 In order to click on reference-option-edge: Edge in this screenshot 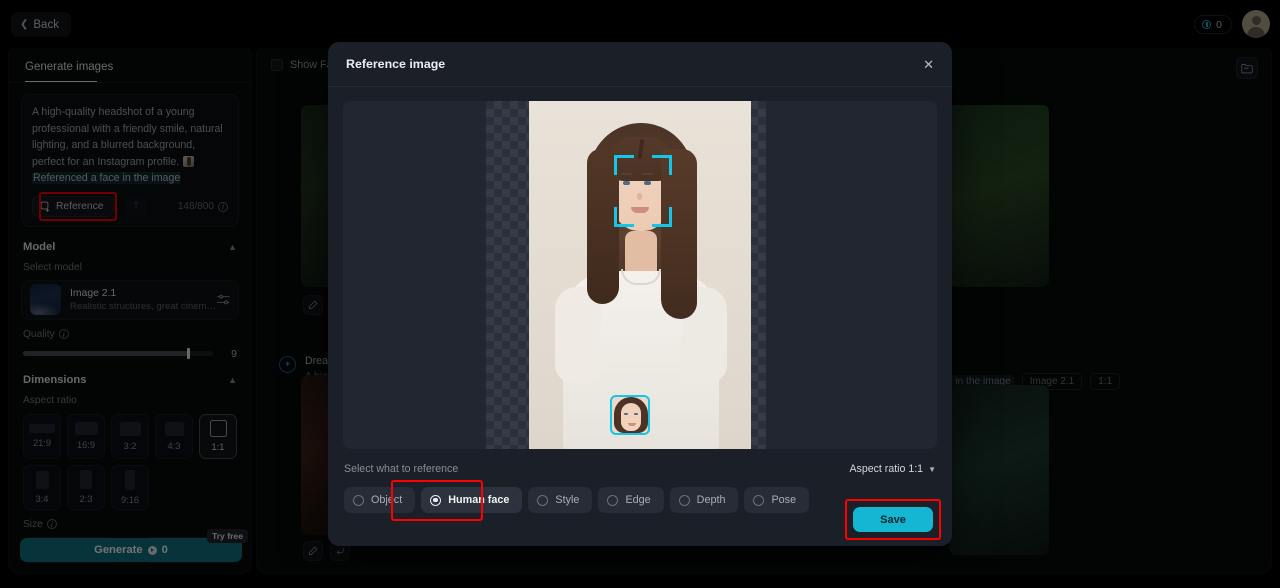, I will do `click(631, 500)`.